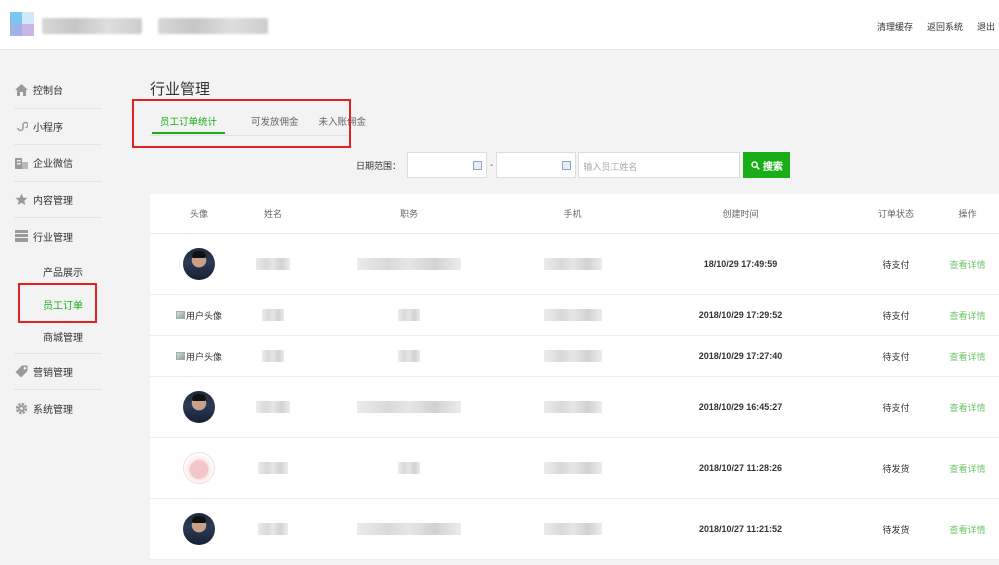  What do you see at coordinates (180, 89) in the screenshot?
I see `page-title: 行业管理` at bounding box center [180, 89].